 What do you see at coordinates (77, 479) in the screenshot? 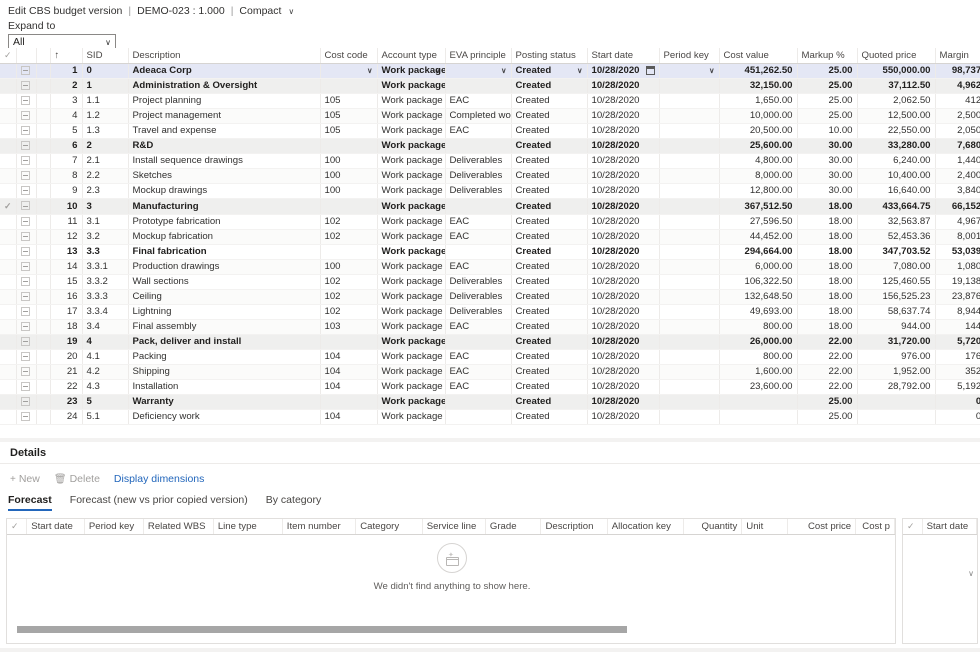
I see `delete-button: 🗑 Delete` at bounding box center [77, 479].